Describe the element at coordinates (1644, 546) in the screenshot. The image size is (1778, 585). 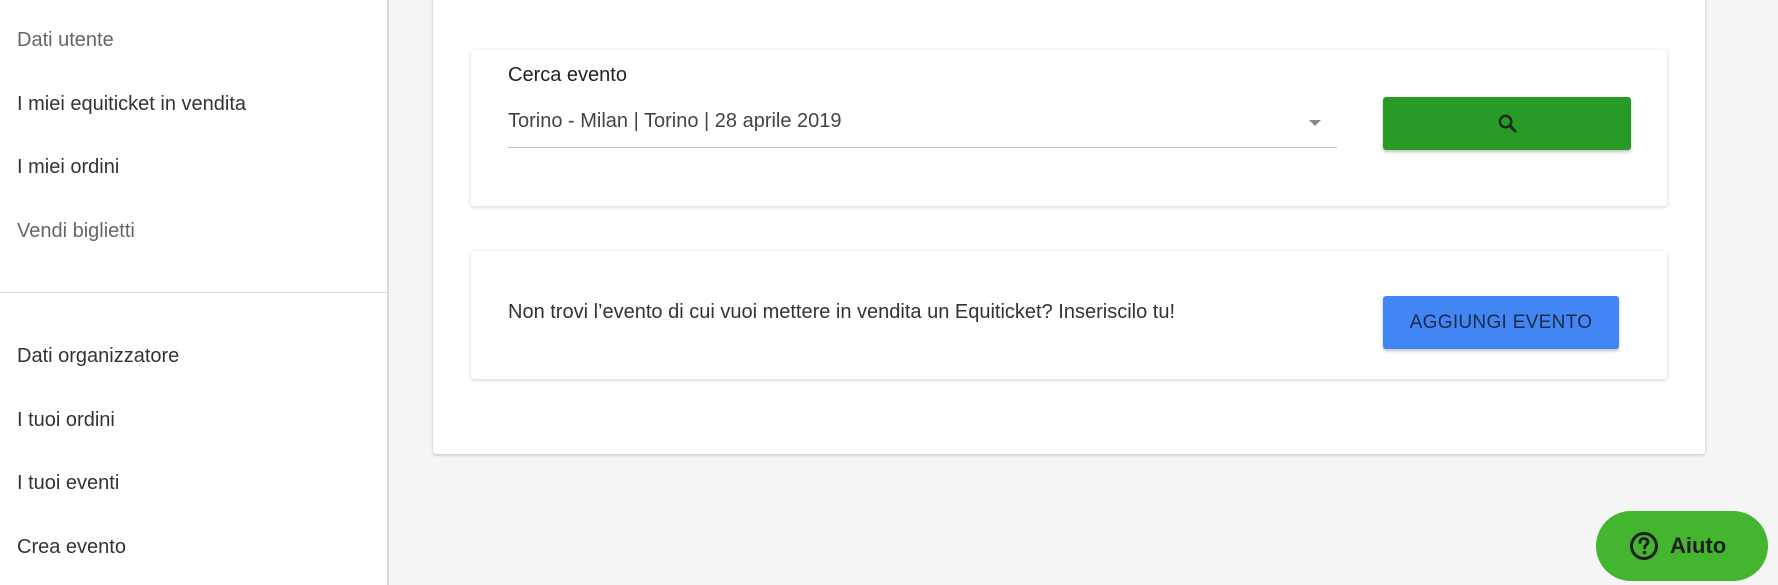
I see `question-circle-icon` at that location.